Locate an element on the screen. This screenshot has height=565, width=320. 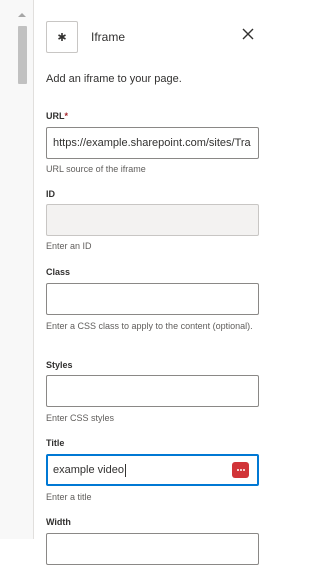
url-field-value: https://example.sharepoint.com/sites/Tra is located at coordinates (152, 143).